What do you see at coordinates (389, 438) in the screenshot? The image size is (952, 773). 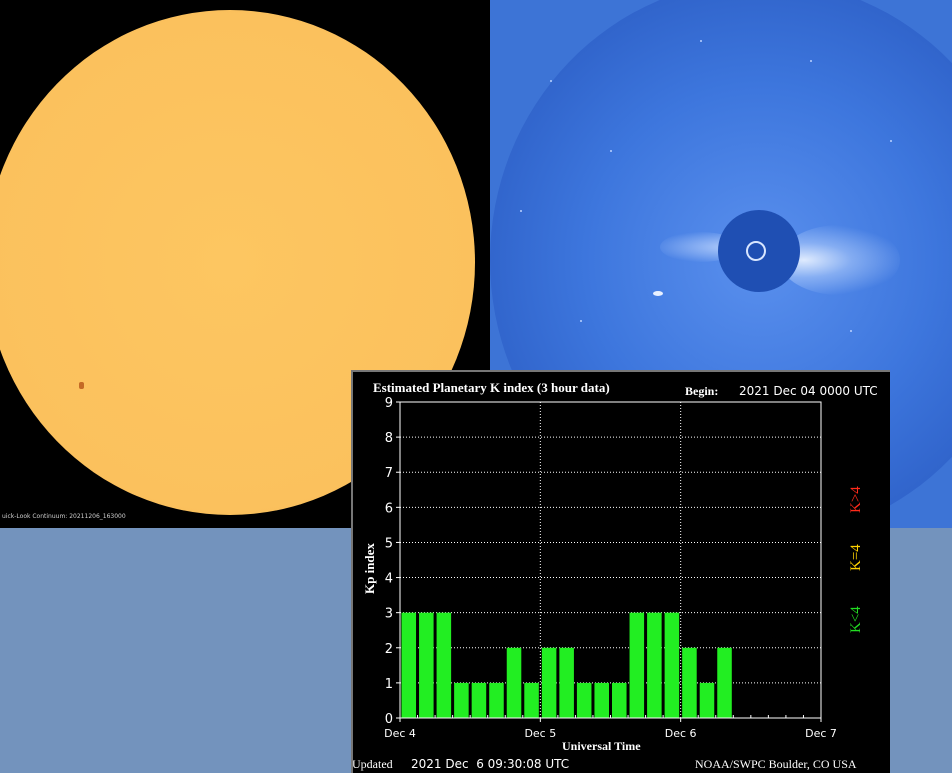 I see `y-tick-label: 8` at bounding box center [389, 438].